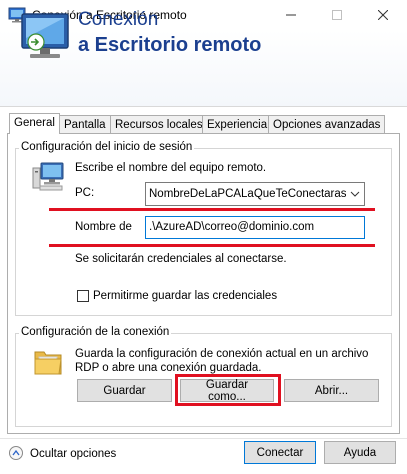 The height and width of the screenshot is (474, 407). What do you see at coordinates (228, 390) in the screenshot?
I see `annotation-highlight-box` at bounding box center [228, 390].